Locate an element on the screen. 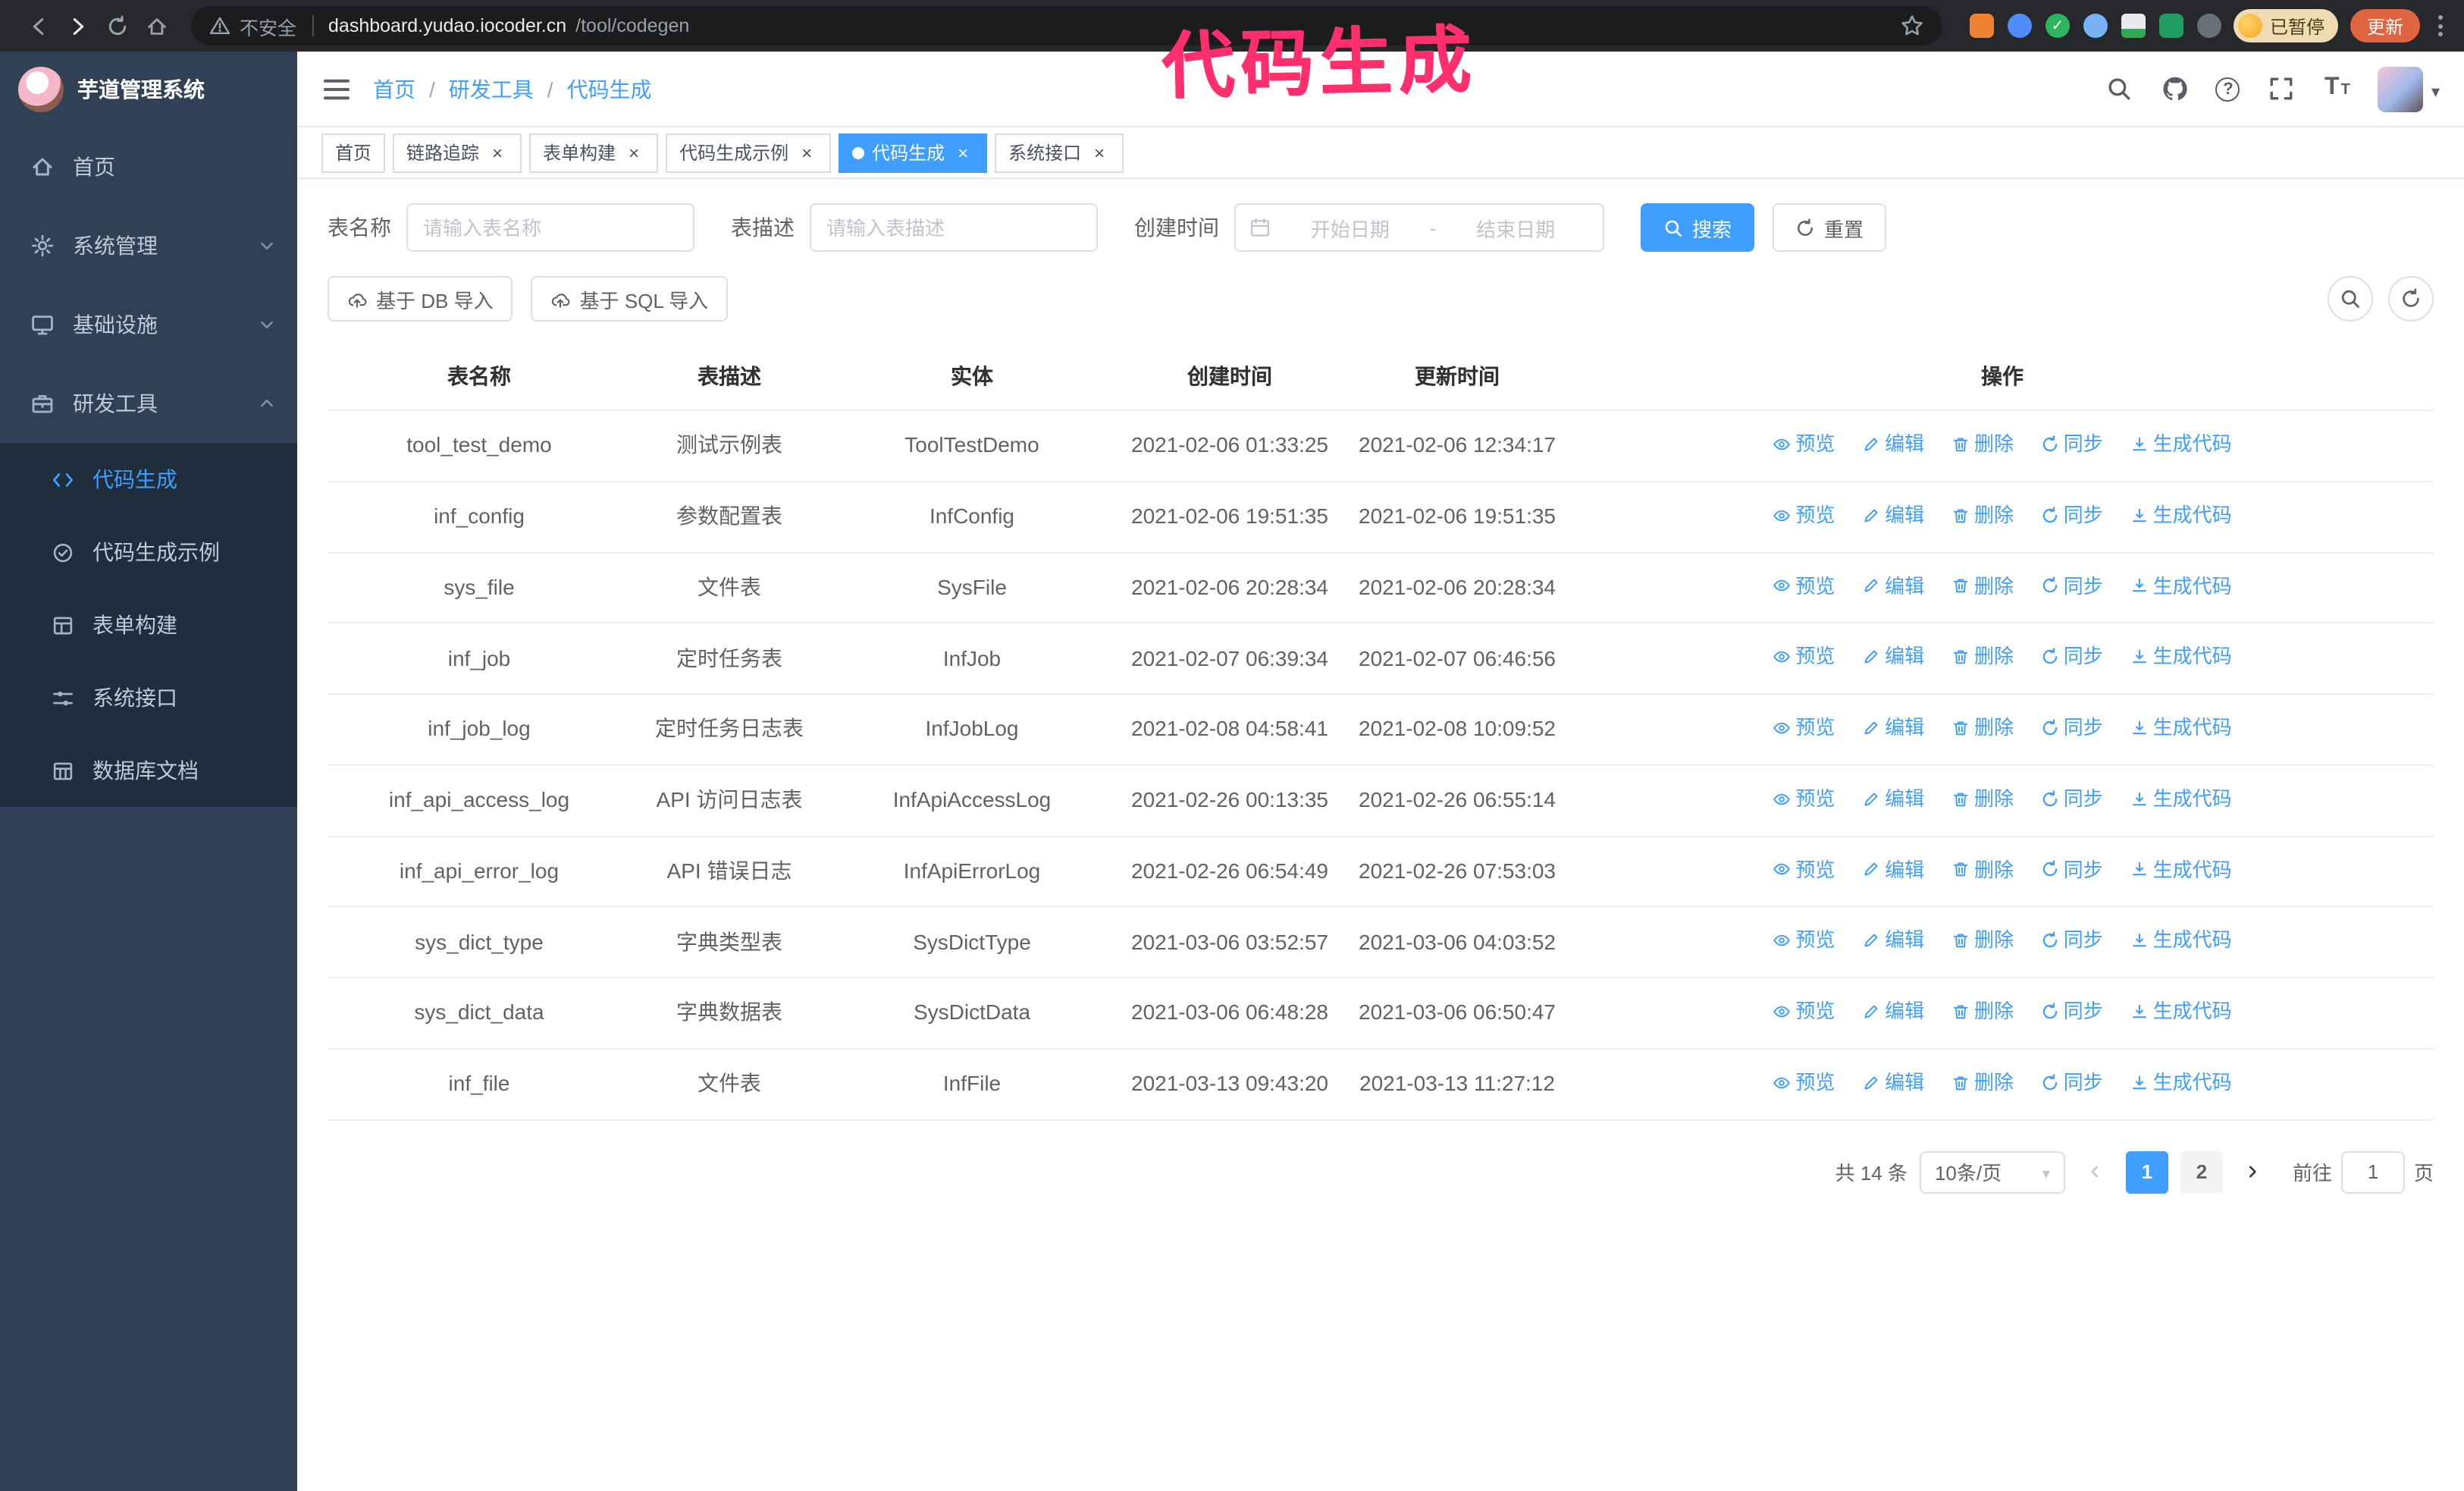  browser-menu-icon is located at coordinates (2441, 25).